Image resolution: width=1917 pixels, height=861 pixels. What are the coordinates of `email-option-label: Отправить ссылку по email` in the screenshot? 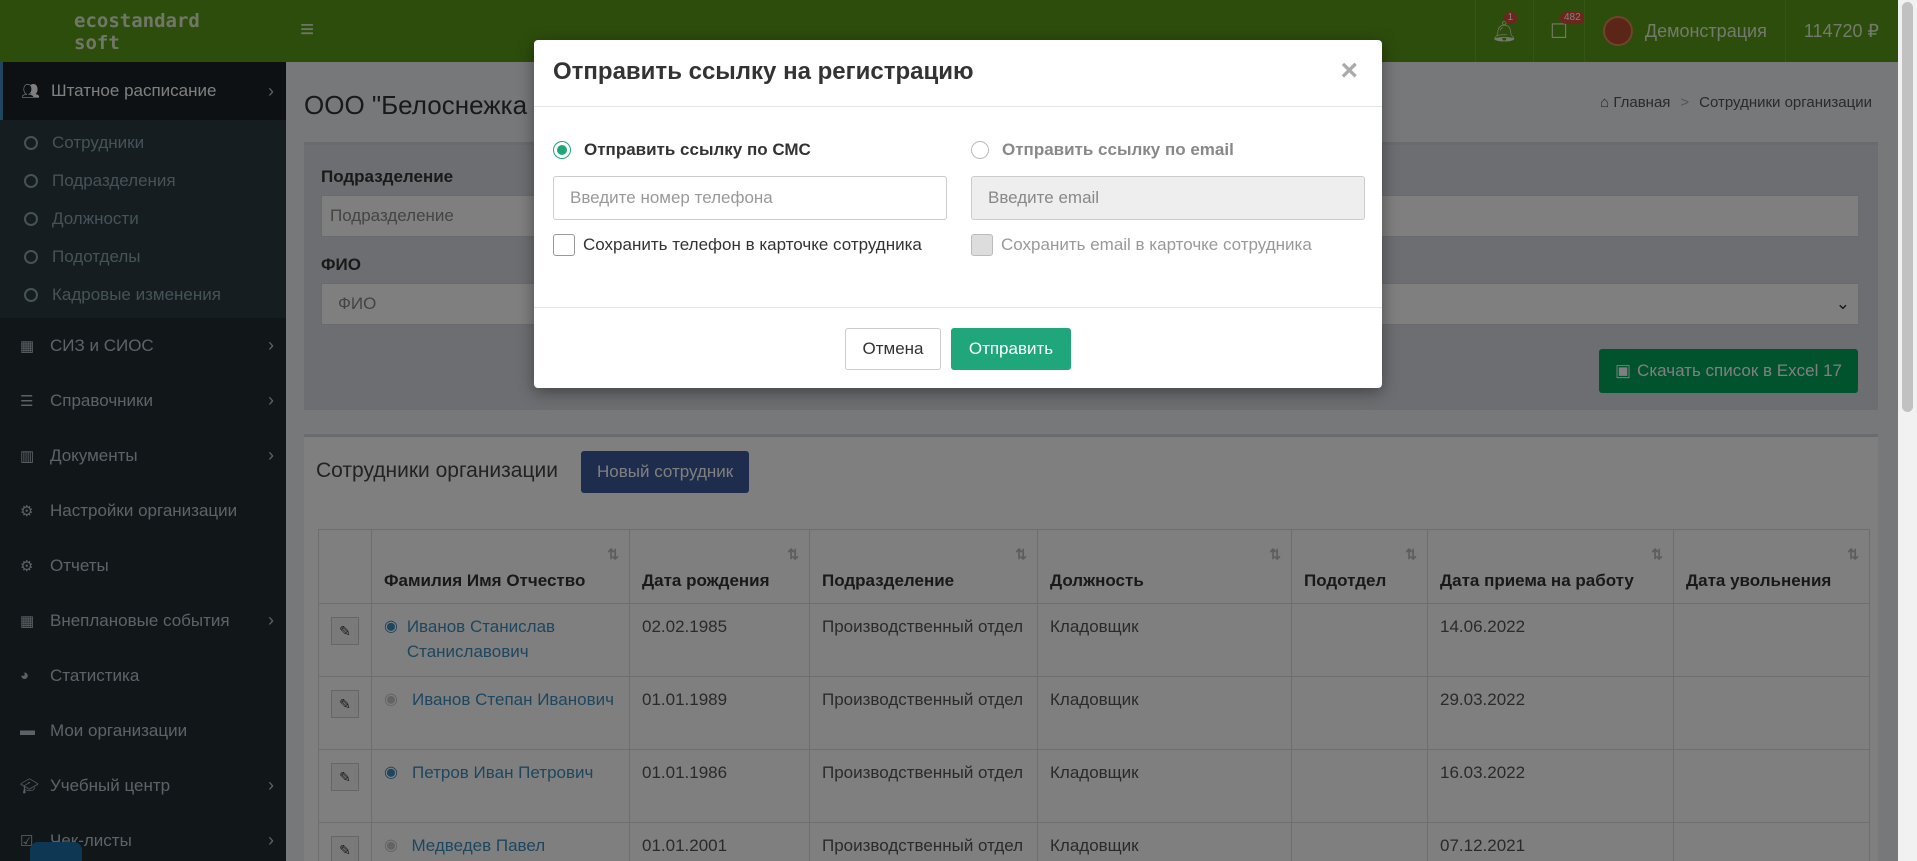 It's located at (1118, 149).